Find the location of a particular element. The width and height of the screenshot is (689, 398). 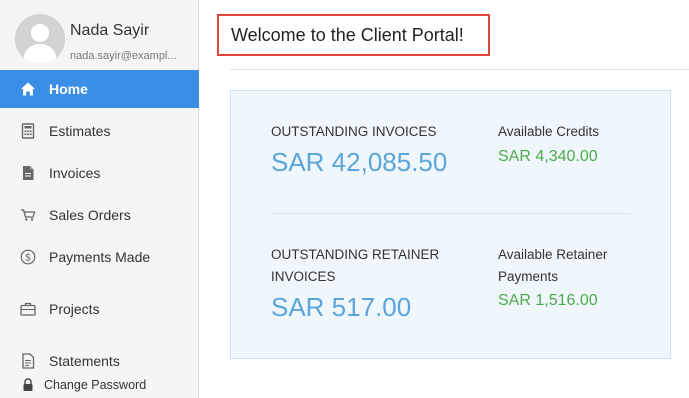

avatar is located at coordinates (40, 39).